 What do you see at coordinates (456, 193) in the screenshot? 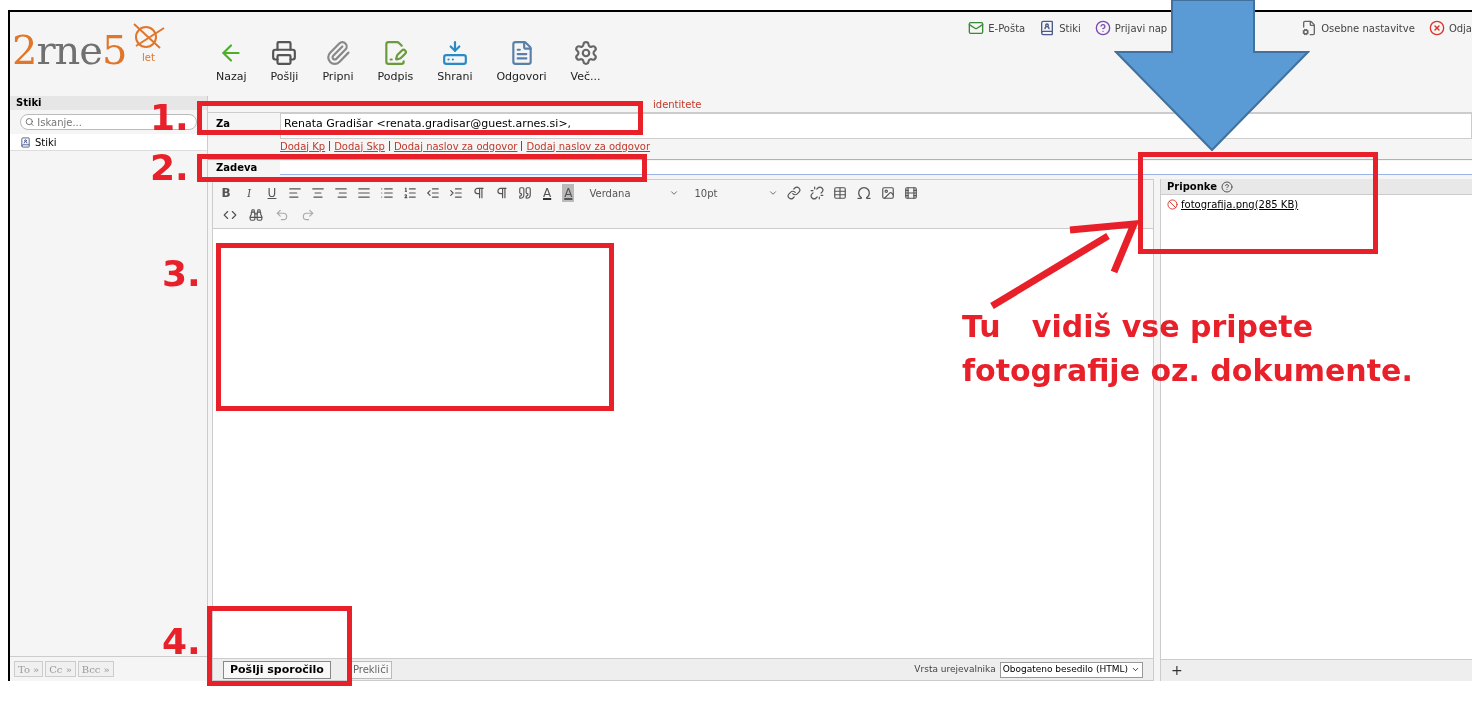
I see `indent-icon` at bounding box center [456, 193].